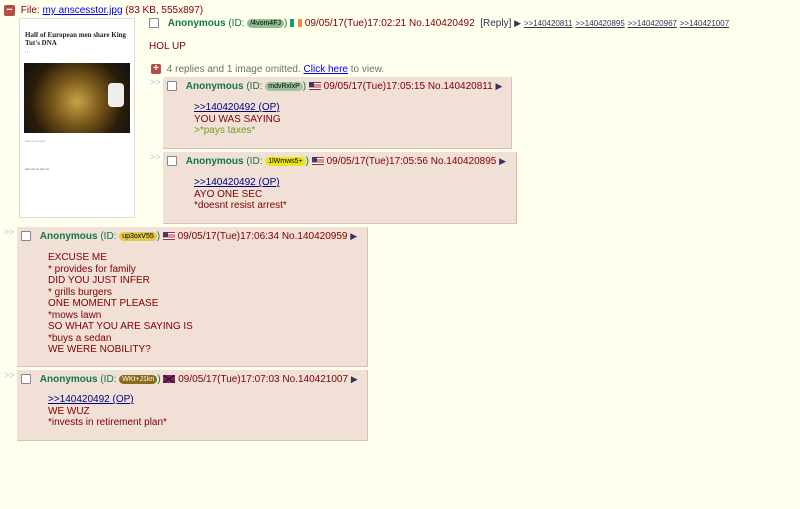 The image size is (800, 509). Describe the element at coordinates (37, 169) in the screenshot. I see `thumbnail-body: ▪▪▪▪▪ ▪▪▪▪ ▪▪▪ ▪▪▪▪▪ ▪▪▪` at that location.